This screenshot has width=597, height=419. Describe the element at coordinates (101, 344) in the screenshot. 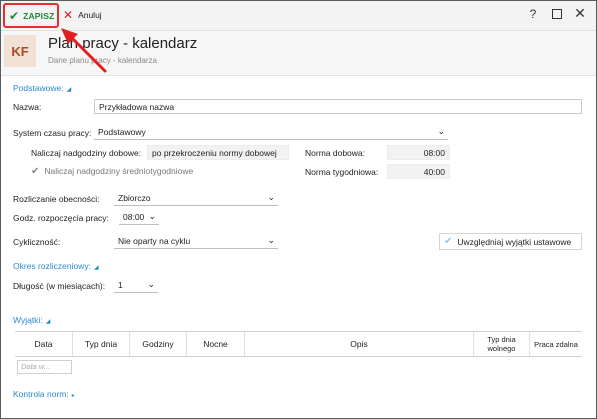

I see `column-header-day-type: Typ dnia` at that location.